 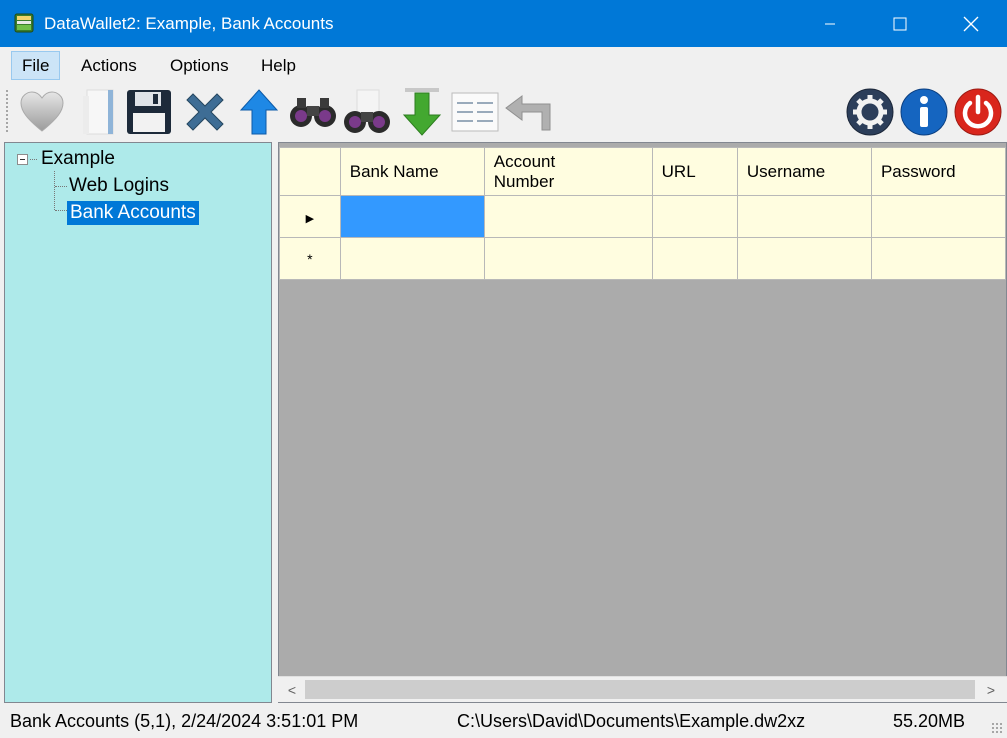 What do you see at coordinates (804, 171) in the screenshot?
I see `column-header-username: Username` at bounding box center [804, 171].